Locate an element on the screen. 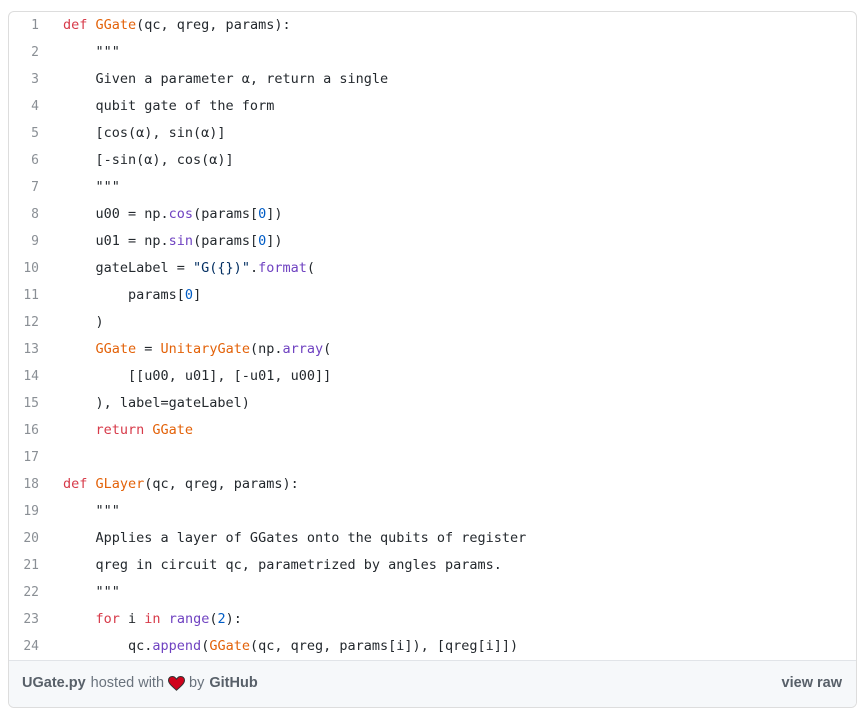 Image resolution: width=865 pixels, height=717 pixels. code-token: UnitaryGate is located at coordinates (205, 349).